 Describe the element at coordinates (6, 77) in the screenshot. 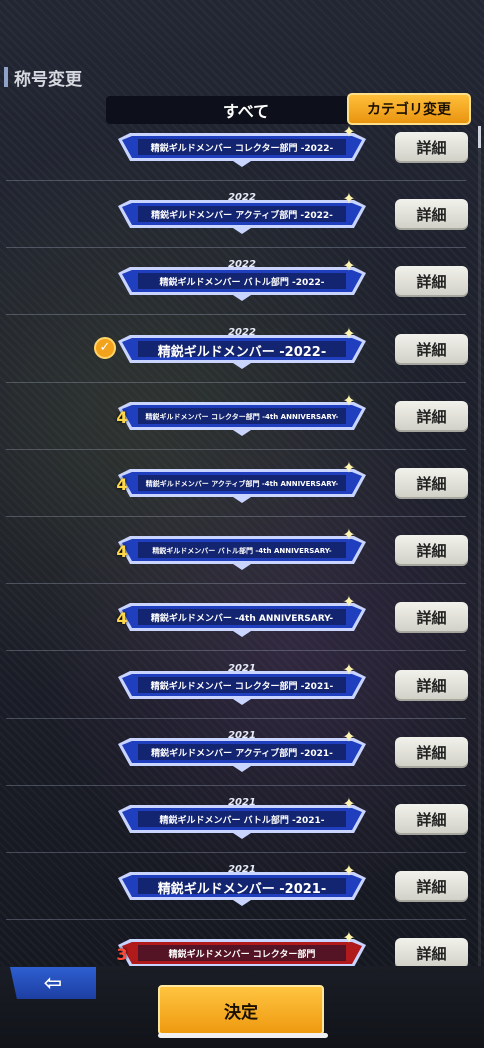

I see `title-accent-bar` at that location.